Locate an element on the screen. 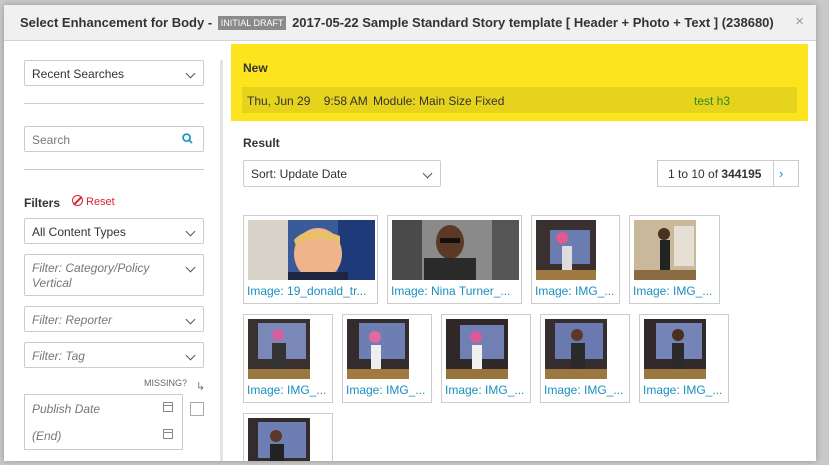 Image resolution: width=829 pixels, height=465 pixels. content-type-value: All Content Types is located at coordinates (79, 232).